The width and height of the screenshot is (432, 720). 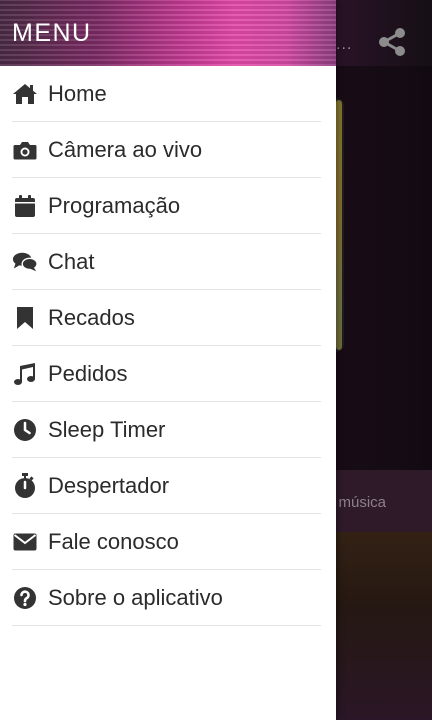 What do you see at coordinates (166, 374) in the screenshot?
I see `menu-item-requests: Pedidos` at bounding box center [166, 374].